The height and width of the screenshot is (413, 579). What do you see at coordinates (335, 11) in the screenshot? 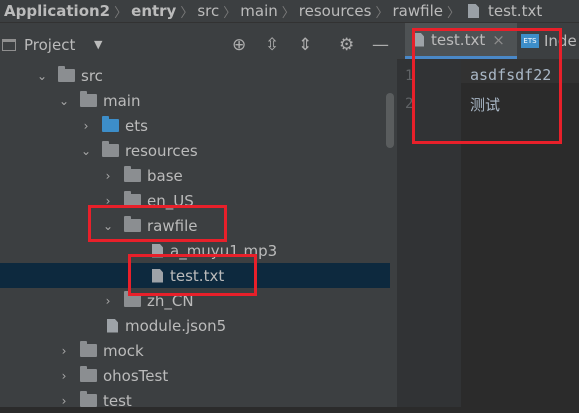
I see `breadcrumb-item: resources` at bounding box center [335, 11].